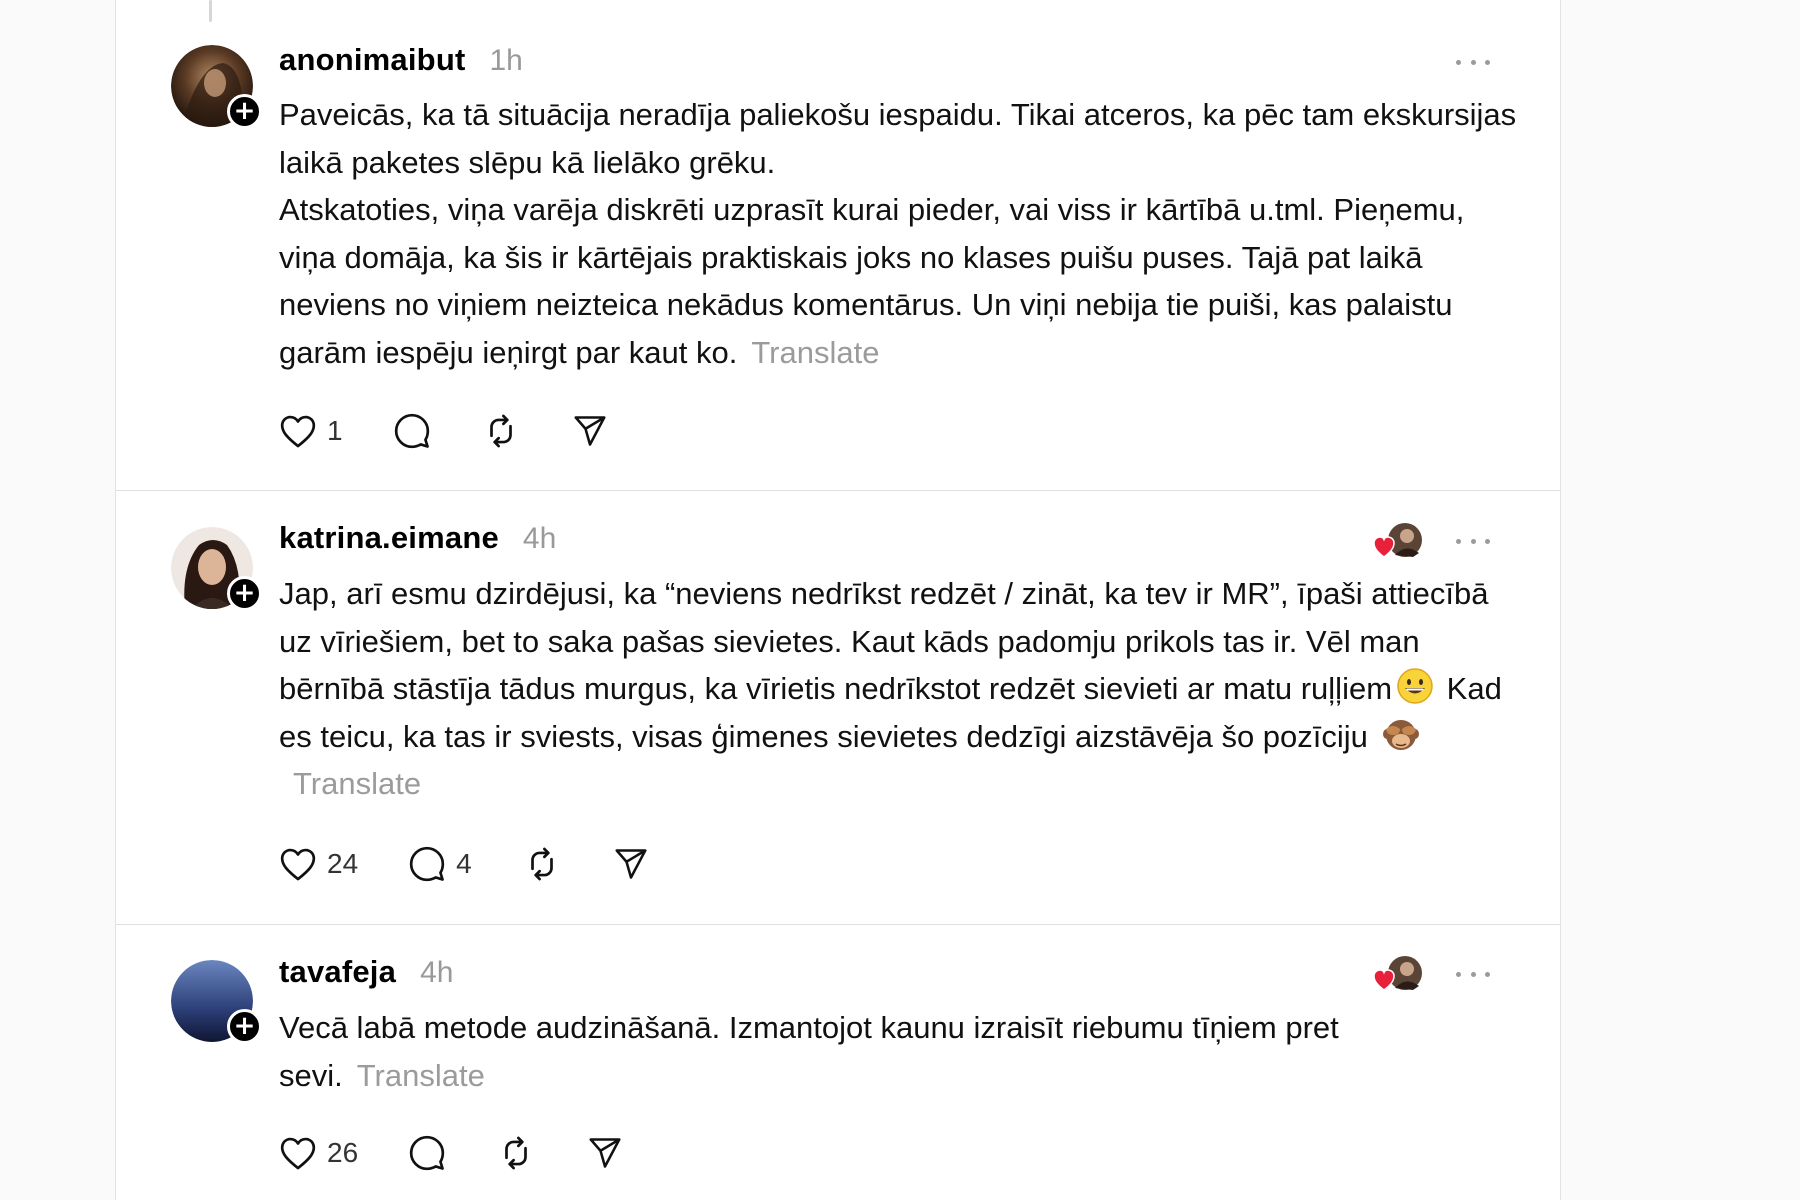  What do you see at coordinates (318, 1153) in the screenshot?
I see `like-button: 26` at bounding box center [318, 1153].